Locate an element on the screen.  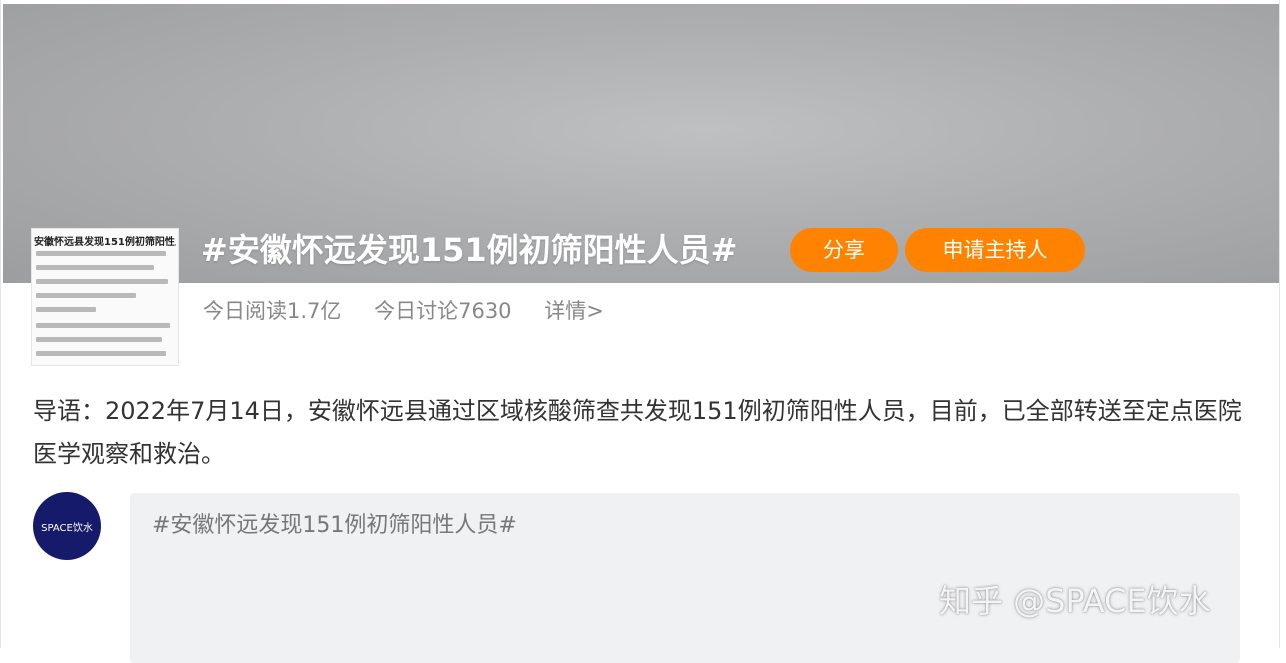
topic-stats: 今日阅读1.7亿 今日讨论7630 详情> is located at coordinates (416, 311).